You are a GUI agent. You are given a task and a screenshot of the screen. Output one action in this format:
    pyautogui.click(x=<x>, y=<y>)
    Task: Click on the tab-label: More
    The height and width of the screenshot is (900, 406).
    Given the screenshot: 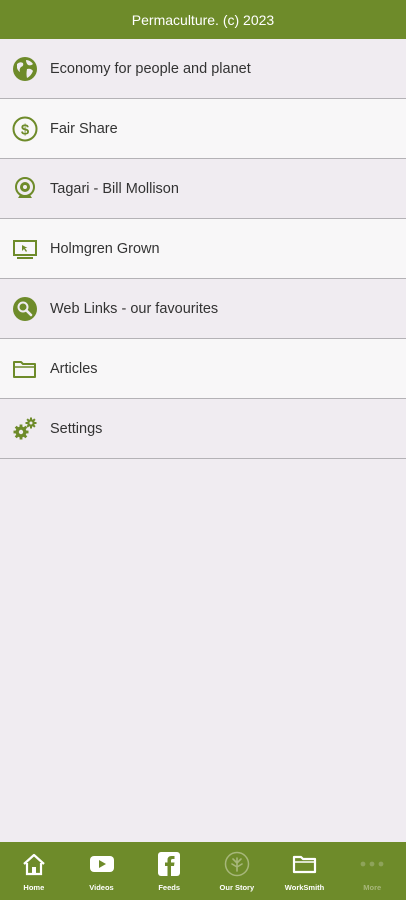 What is the action you would take?
    pyautogui.click(x=372, y=887)
    